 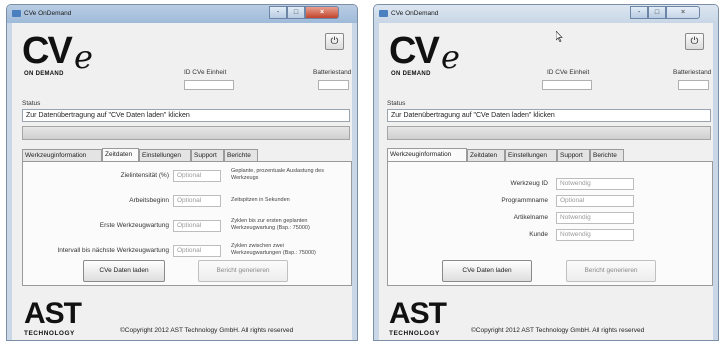 What do you see at coordinates (260, 200) in the screenshot?
I see `arbeitsbeginn-description: Zeitspitzen in Sekunden` at bounding box center [260, 200].